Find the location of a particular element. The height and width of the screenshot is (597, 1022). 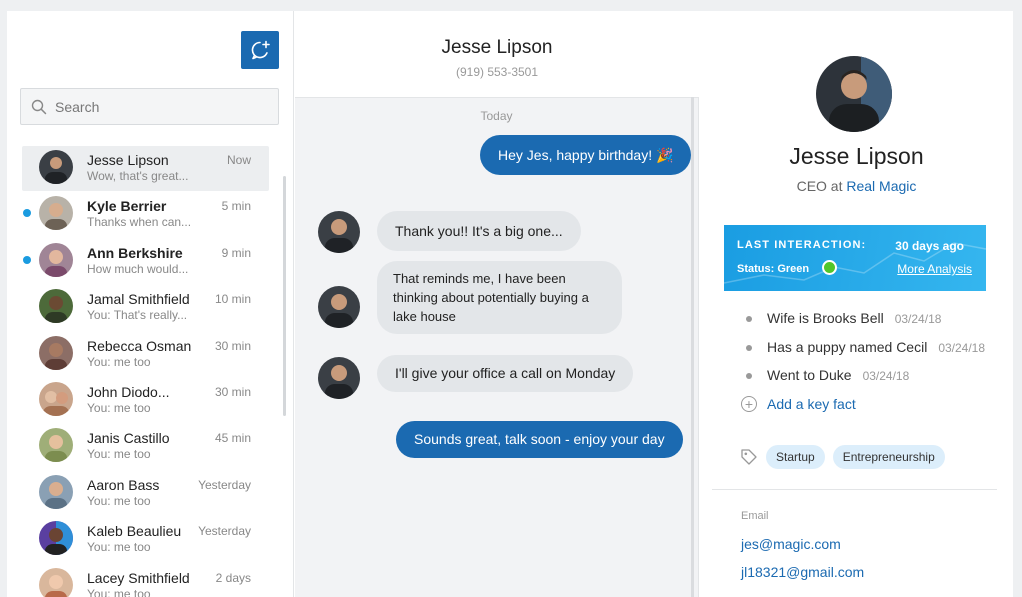

incoming-message: I'll give your office a call on Monday is located at coordinates (505, 373).